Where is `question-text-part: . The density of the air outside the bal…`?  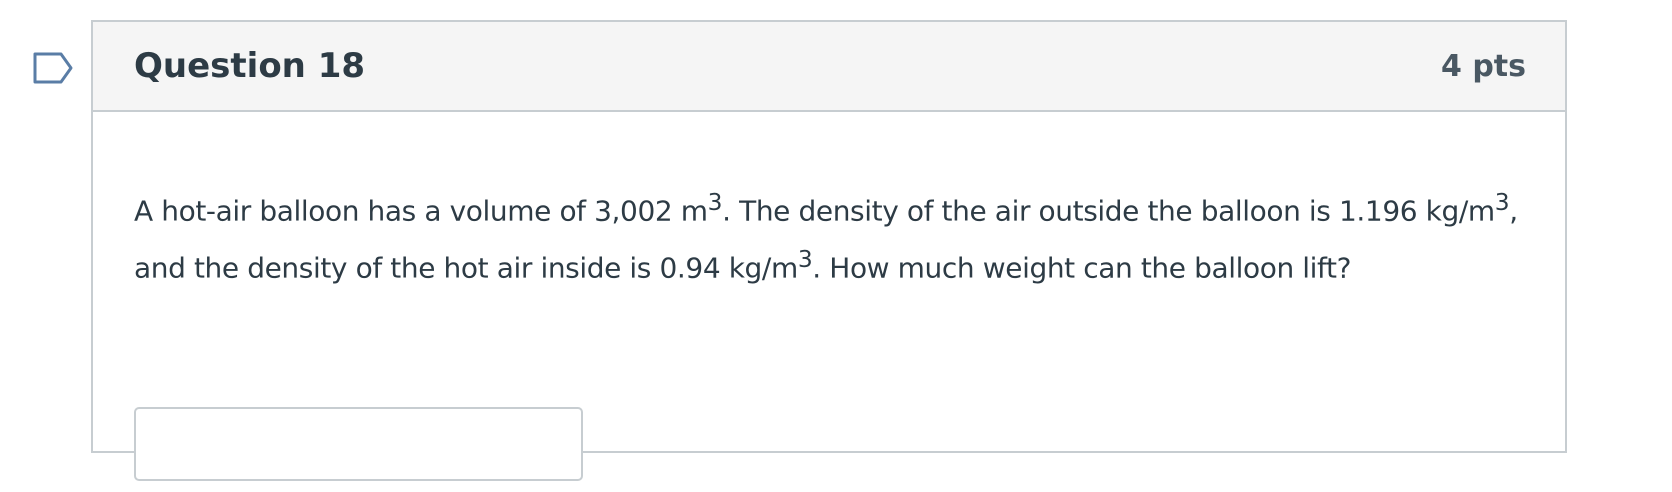 question-text-part: . The density of the air outside the bal… is located at coordinates (1108, 211).